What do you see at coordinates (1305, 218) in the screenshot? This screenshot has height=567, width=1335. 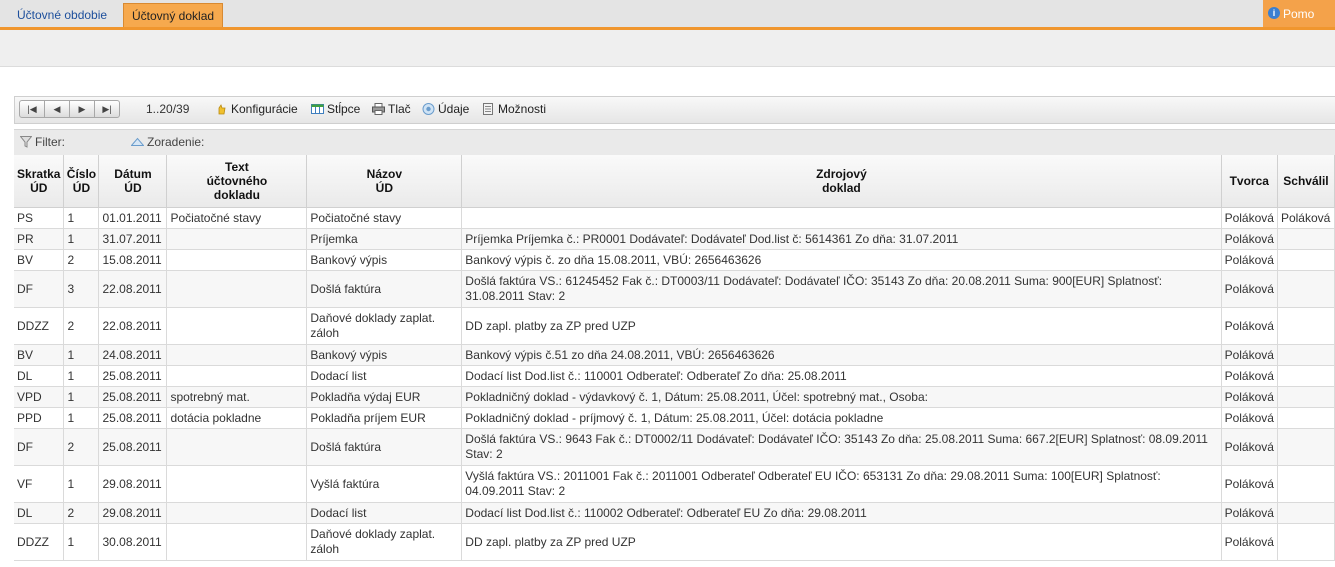 I see `cell-schvalil: Poláková` at bounding box center [1305, 218].